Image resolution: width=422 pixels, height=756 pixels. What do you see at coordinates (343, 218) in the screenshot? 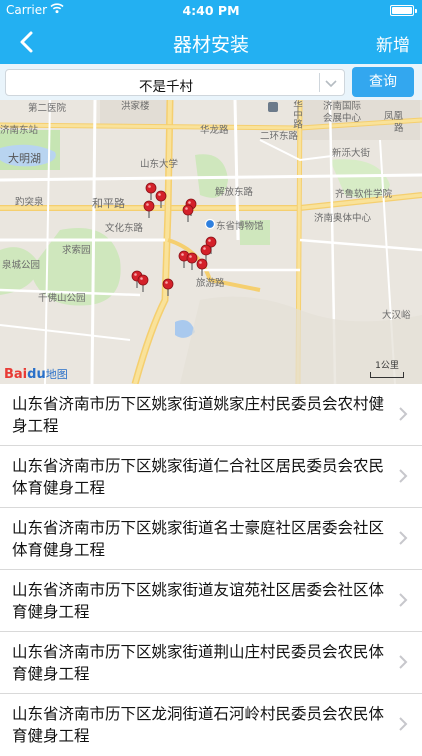
I see `map-label: 济南奥体中心` at bounding box center [343, 218].